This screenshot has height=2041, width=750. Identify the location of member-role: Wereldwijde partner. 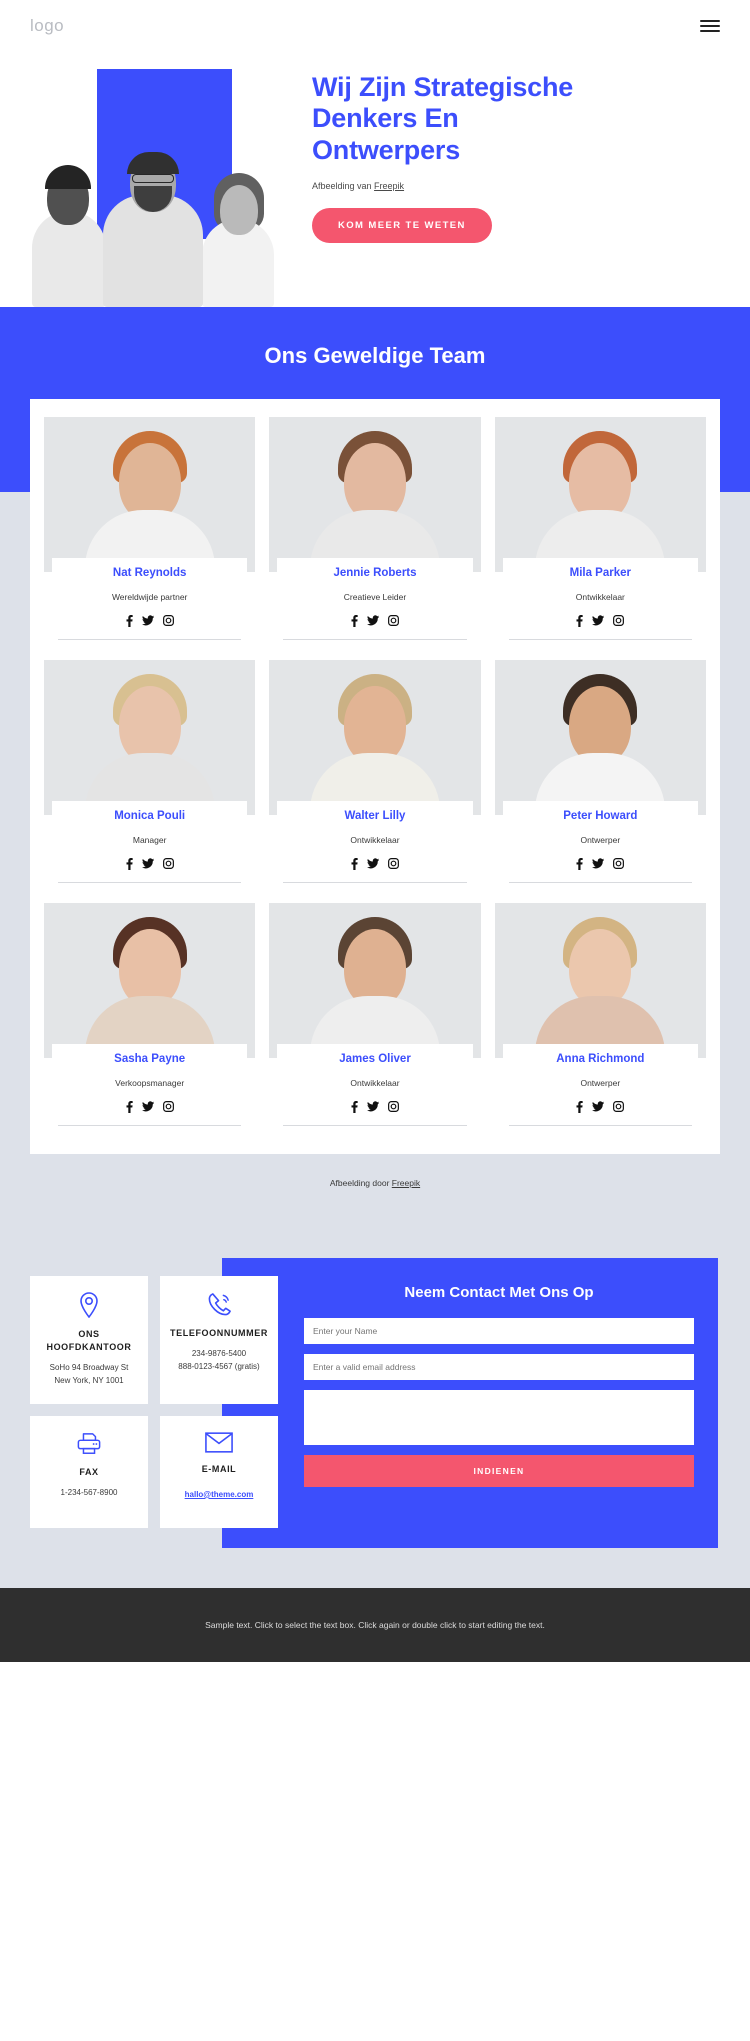
(149, 597).